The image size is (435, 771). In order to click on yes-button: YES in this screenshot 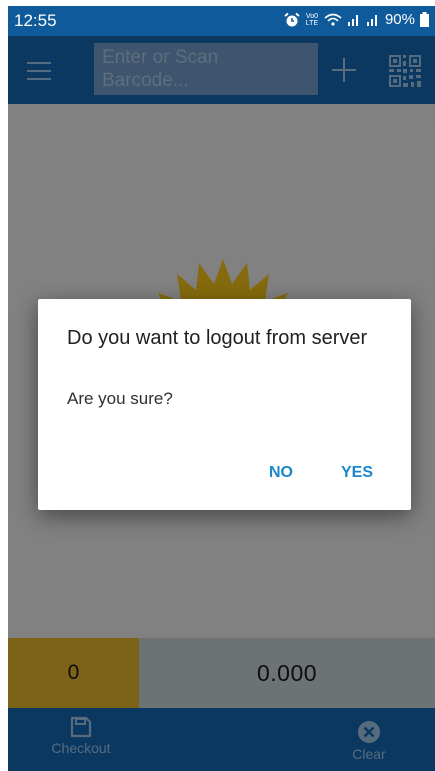, I will do `click(357, 473)`.